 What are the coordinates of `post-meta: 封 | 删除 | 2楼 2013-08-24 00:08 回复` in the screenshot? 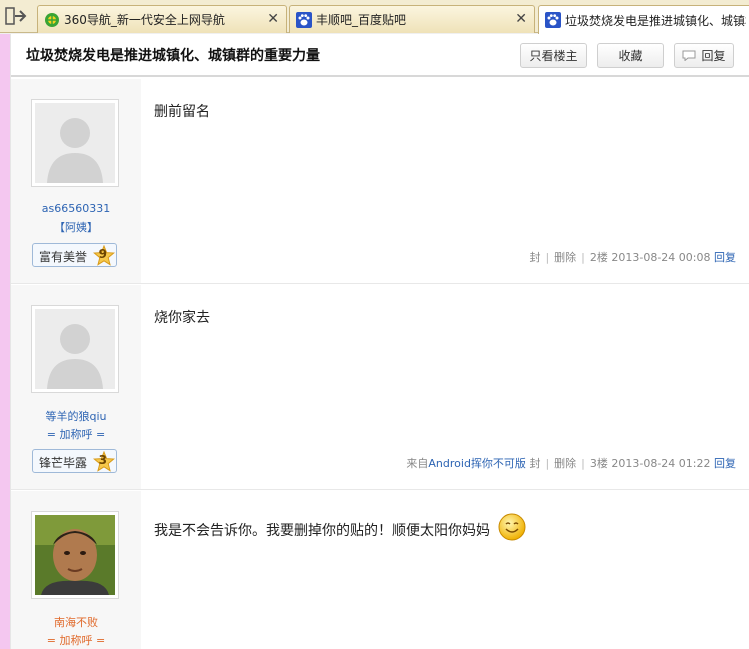 It's located at (632, 257).